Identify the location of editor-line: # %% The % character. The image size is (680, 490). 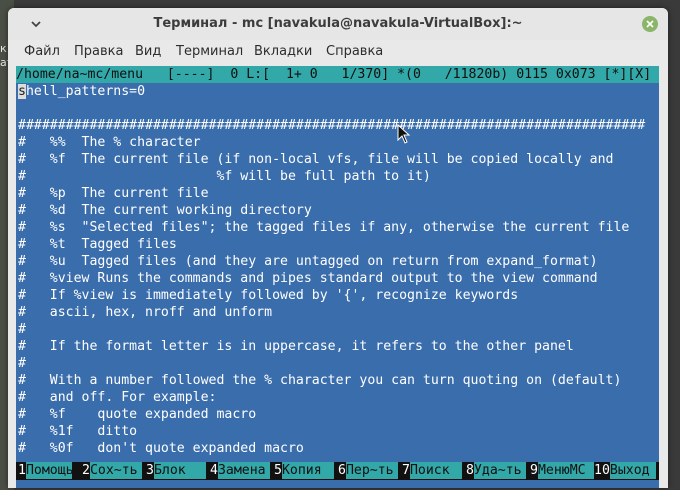
(109, 142).